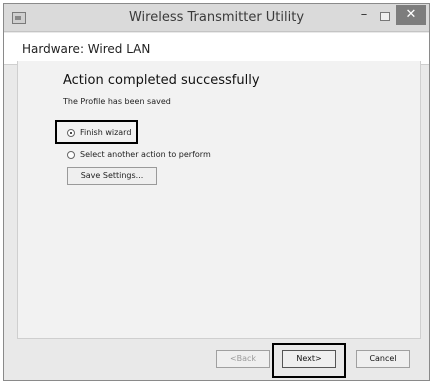 This screenshot has width=433, height=384. What do you see at coordinates (96, 132) in the screenshot?
I see `finish-wizard-highlight` at bounding box center [96, 132].